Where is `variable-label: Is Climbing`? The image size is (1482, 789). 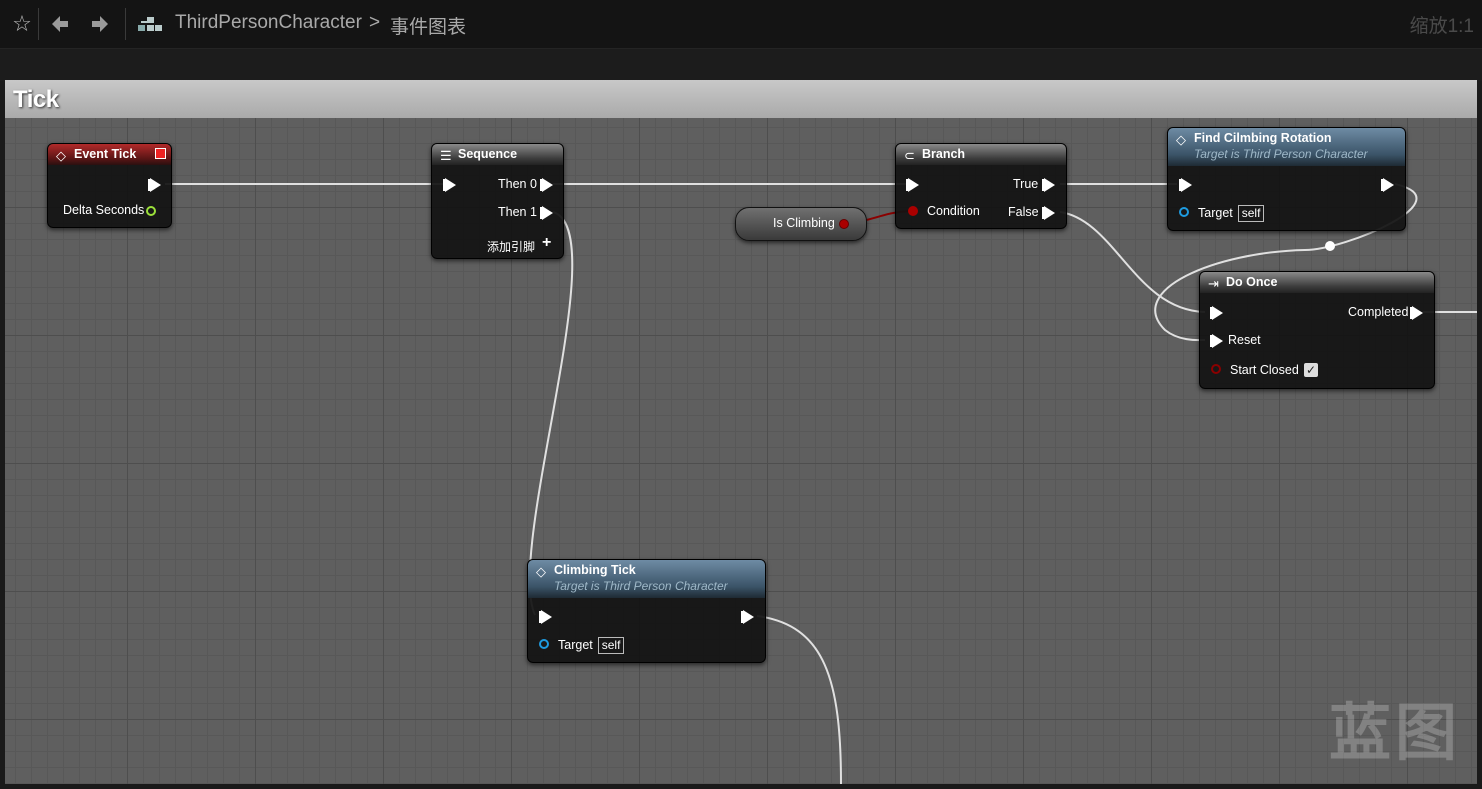 variable-label: Is Climbing is located at coordinates (804, 223).